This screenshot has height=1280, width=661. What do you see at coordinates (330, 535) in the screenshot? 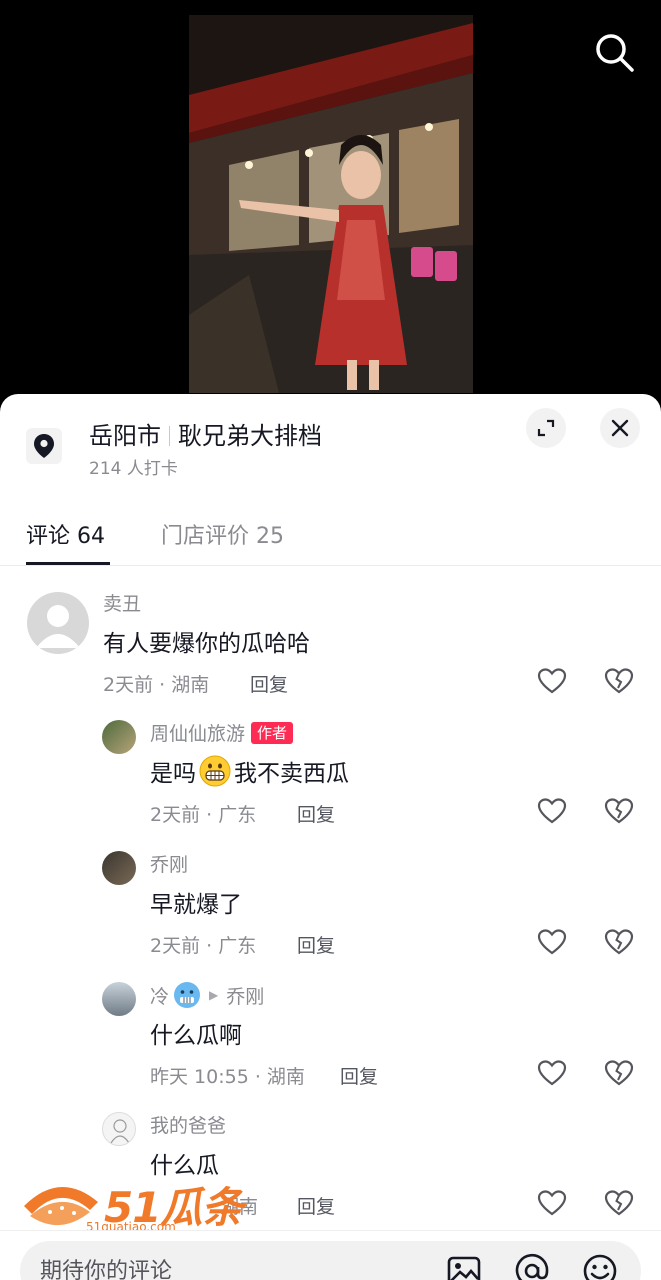
I see `comment-tabs: 评论 64 门店评价 25` at bounding box center [330, 535].